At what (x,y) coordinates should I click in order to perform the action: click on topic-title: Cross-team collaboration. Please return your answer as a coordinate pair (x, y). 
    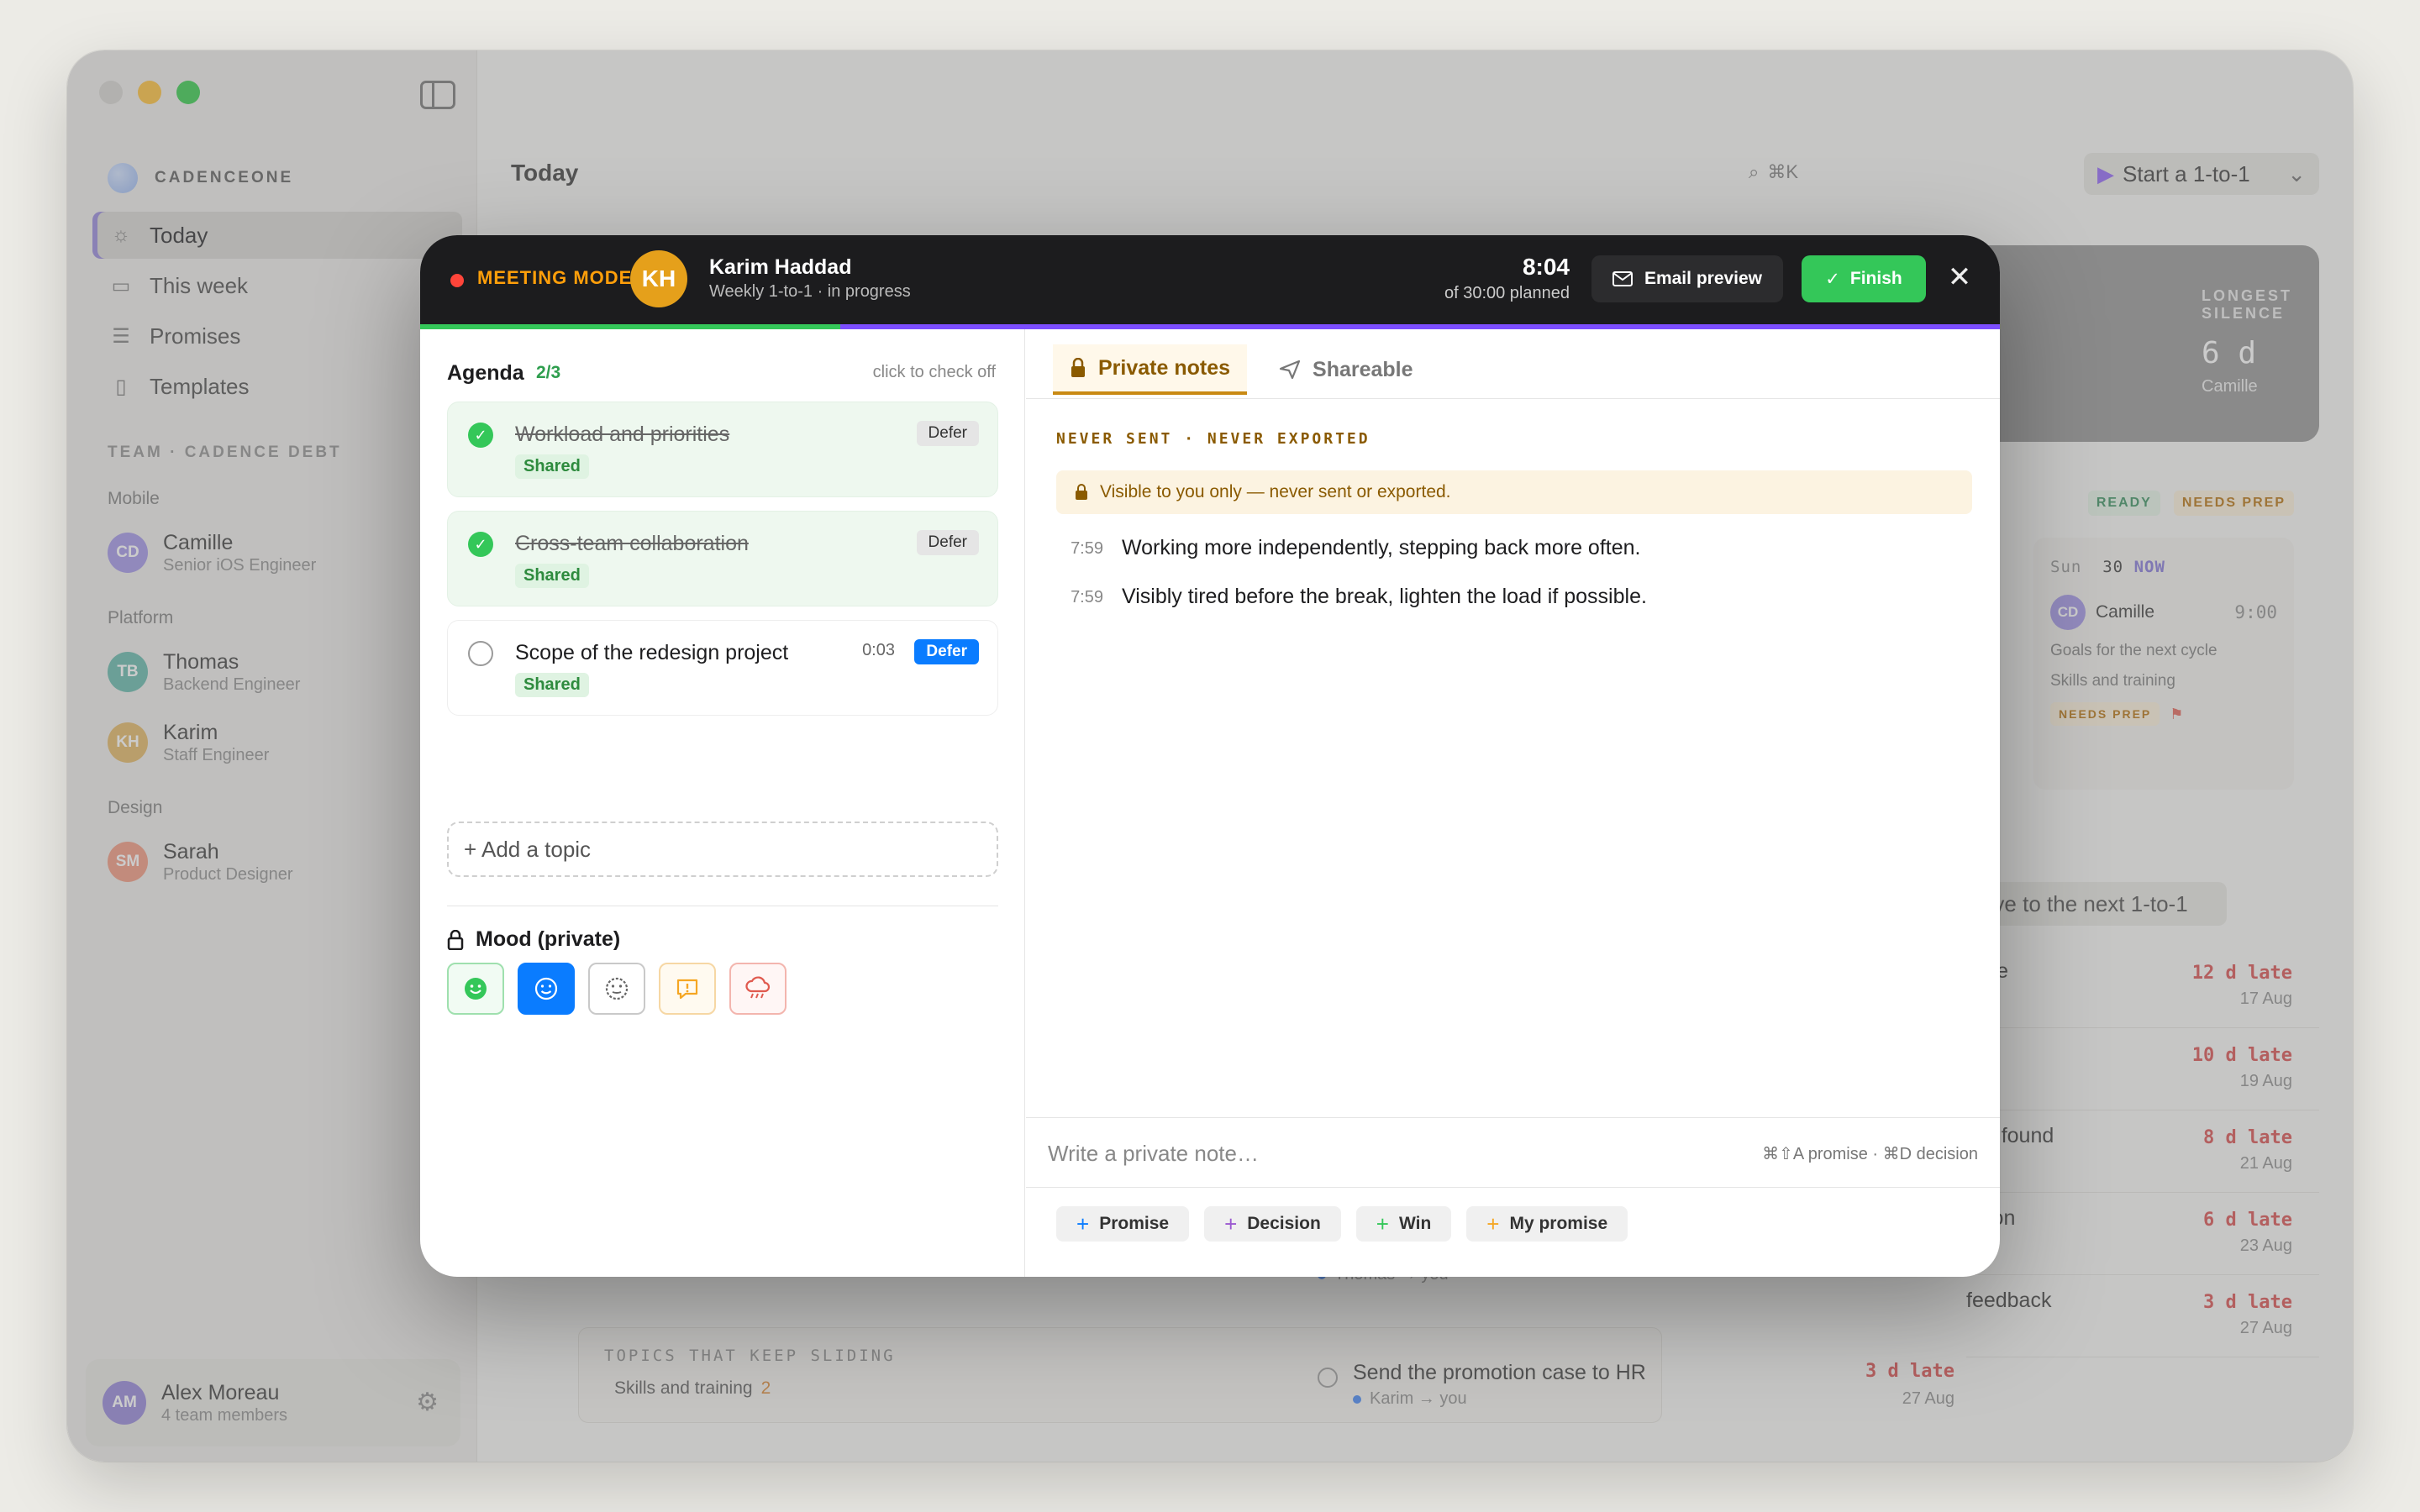
    Looking at the image, I should click on (632, 543).